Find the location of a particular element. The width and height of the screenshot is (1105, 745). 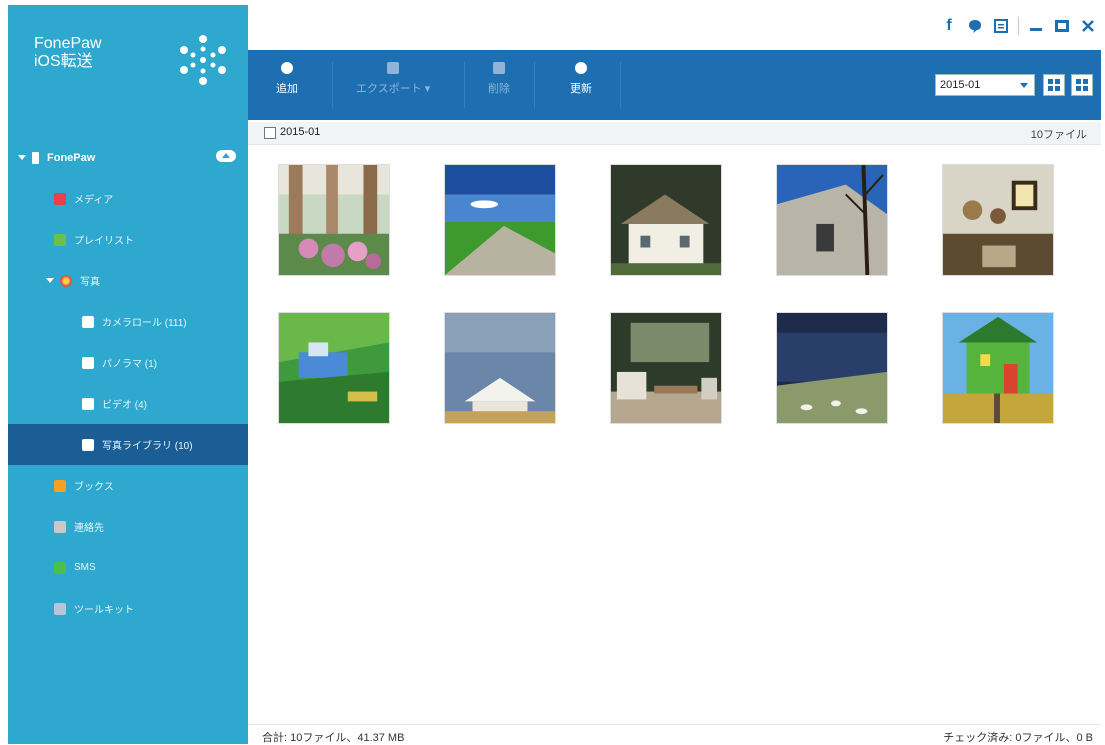

close-icon is located at coordinates (1088, 26).